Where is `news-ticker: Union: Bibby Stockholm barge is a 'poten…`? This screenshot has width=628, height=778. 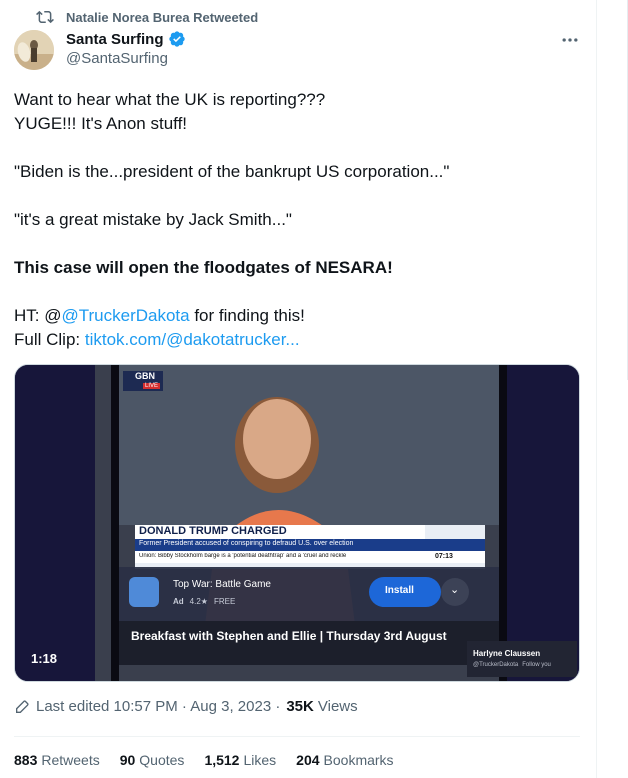
news-ticker: Union: Bibby Stockholm barge is a 'poten… is located at coordinates (243, 556).